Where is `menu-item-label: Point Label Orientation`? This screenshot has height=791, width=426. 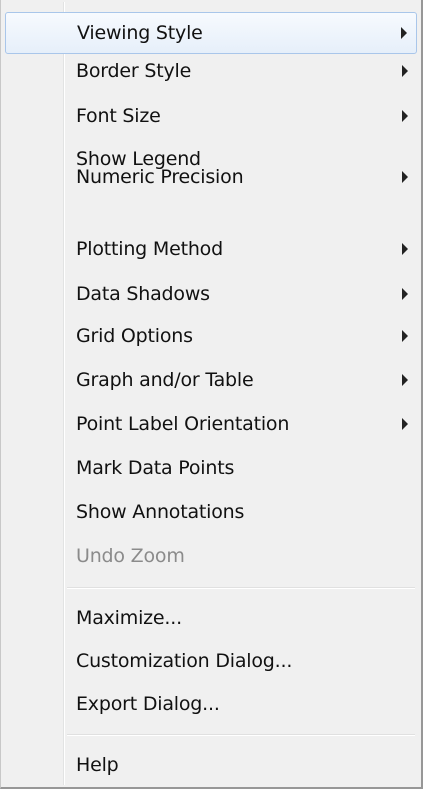 menu-item-label: Point Label Orientation is located at coordinates (183, 424).